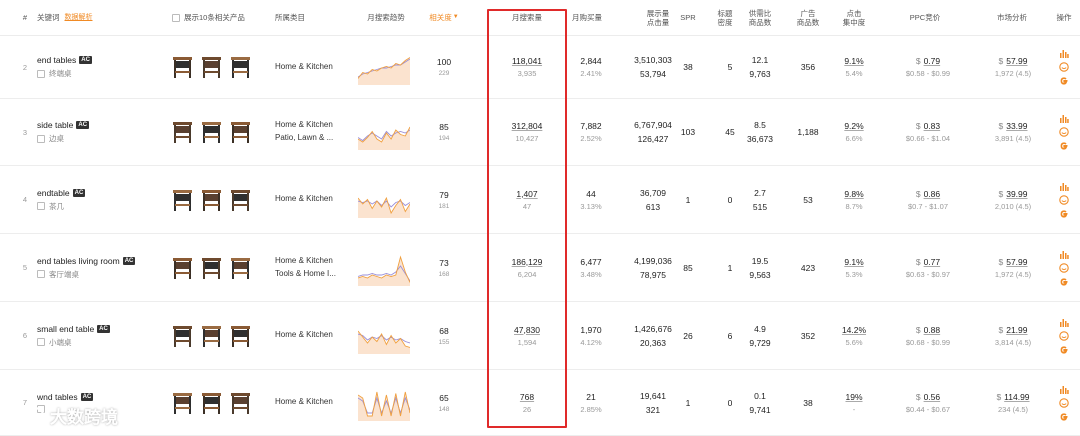 This screenshot has width=1080, height=436. I want to click on monthly-purchase-value: 44, so click(591, 193).